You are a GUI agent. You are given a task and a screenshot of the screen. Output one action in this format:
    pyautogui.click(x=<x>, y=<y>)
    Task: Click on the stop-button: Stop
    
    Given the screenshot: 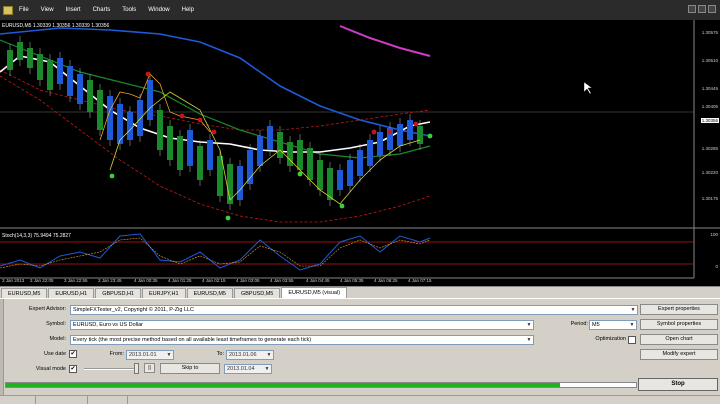 What is the action you would take?
    pyautogui.click(x=678, y=384)
    